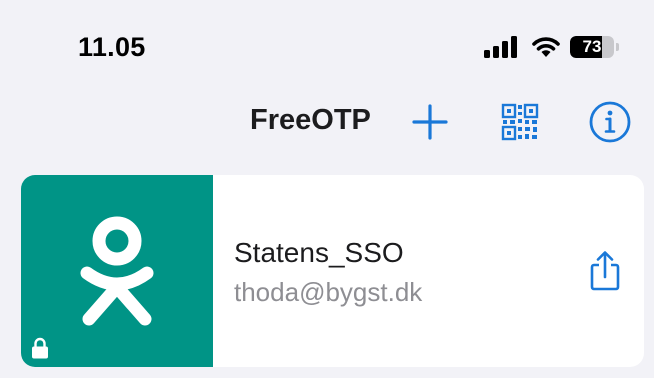 The height and width of the screenshot is (378, 654). I want to click on plus-icon, so click(430, 122).